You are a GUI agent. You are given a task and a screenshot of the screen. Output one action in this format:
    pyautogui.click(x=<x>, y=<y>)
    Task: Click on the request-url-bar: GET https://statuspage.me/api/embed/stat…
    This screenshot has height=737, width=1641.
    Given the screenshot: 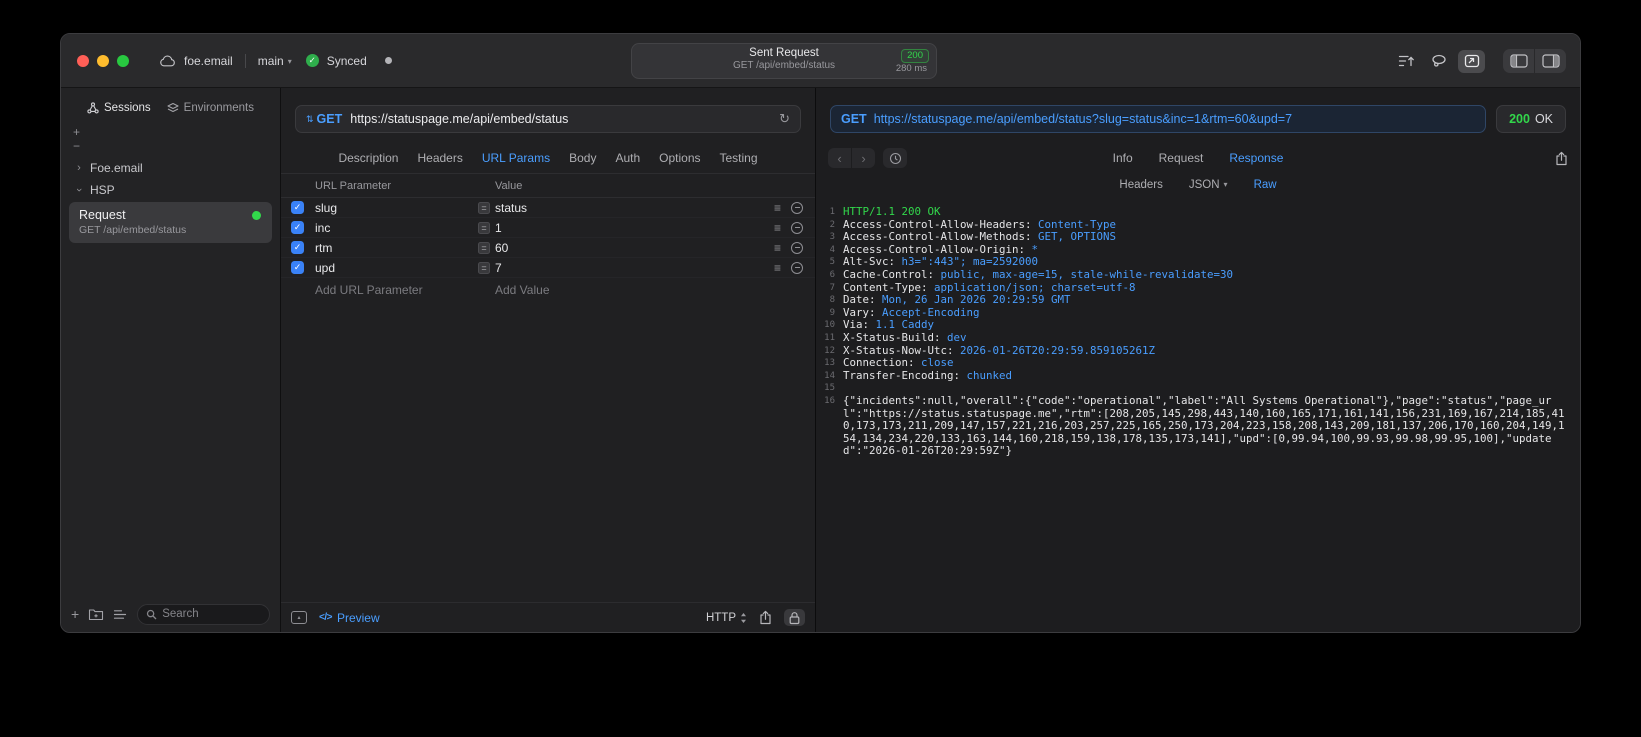 What is the action you would take?
    pyautogui.click(x=548, y=119)
    